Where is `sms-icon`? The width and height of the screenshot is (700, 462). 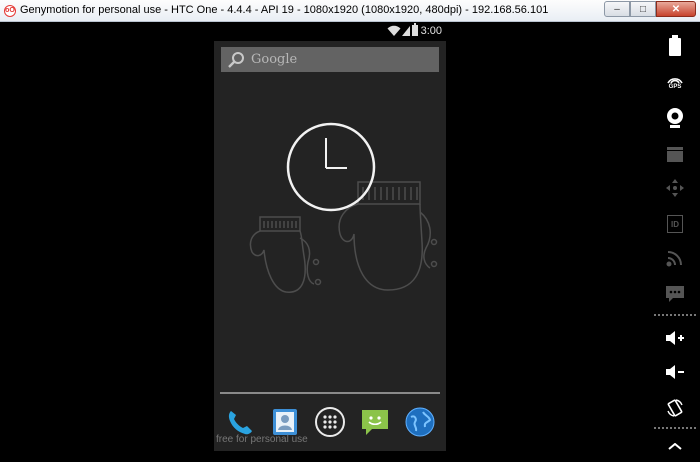
sms-icon is located at coordinates (675, 294).